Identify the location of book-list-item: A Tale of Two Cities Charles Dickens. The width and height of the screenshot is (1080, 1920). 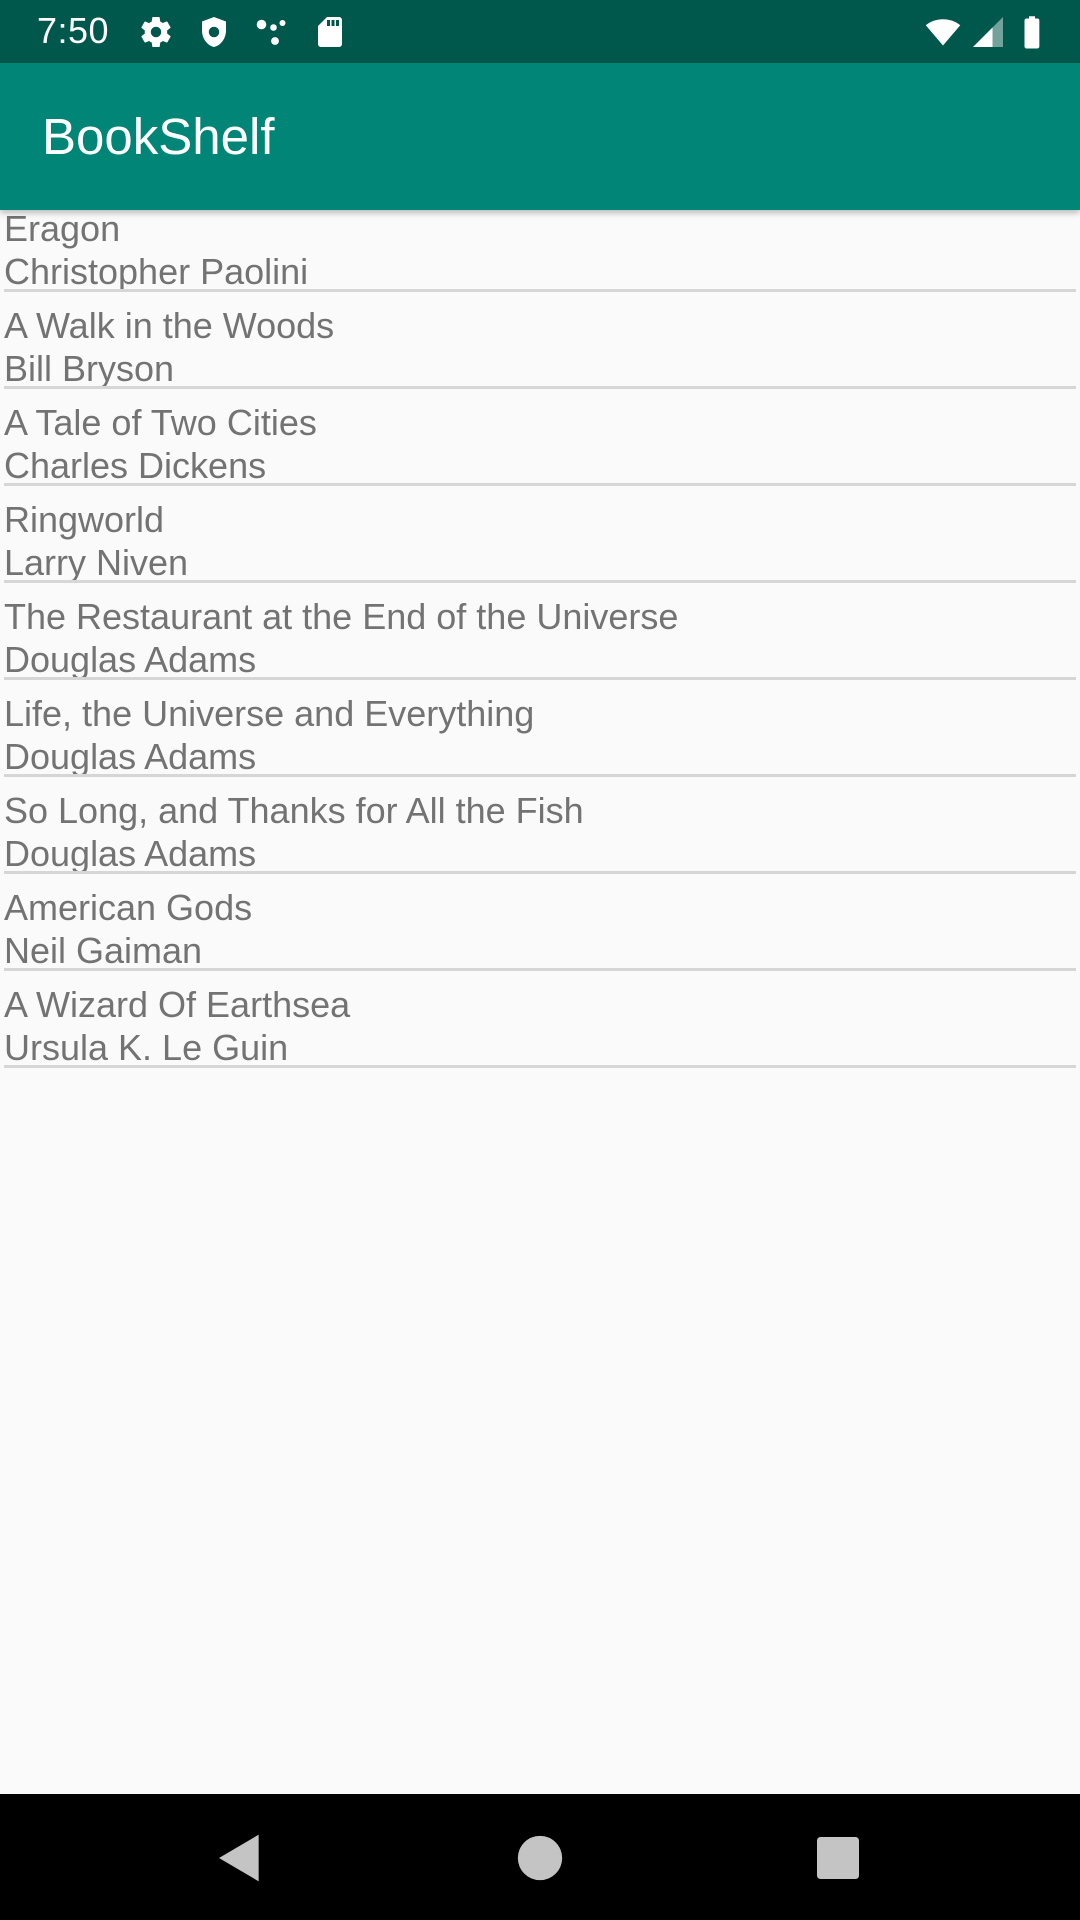
(540, 437).